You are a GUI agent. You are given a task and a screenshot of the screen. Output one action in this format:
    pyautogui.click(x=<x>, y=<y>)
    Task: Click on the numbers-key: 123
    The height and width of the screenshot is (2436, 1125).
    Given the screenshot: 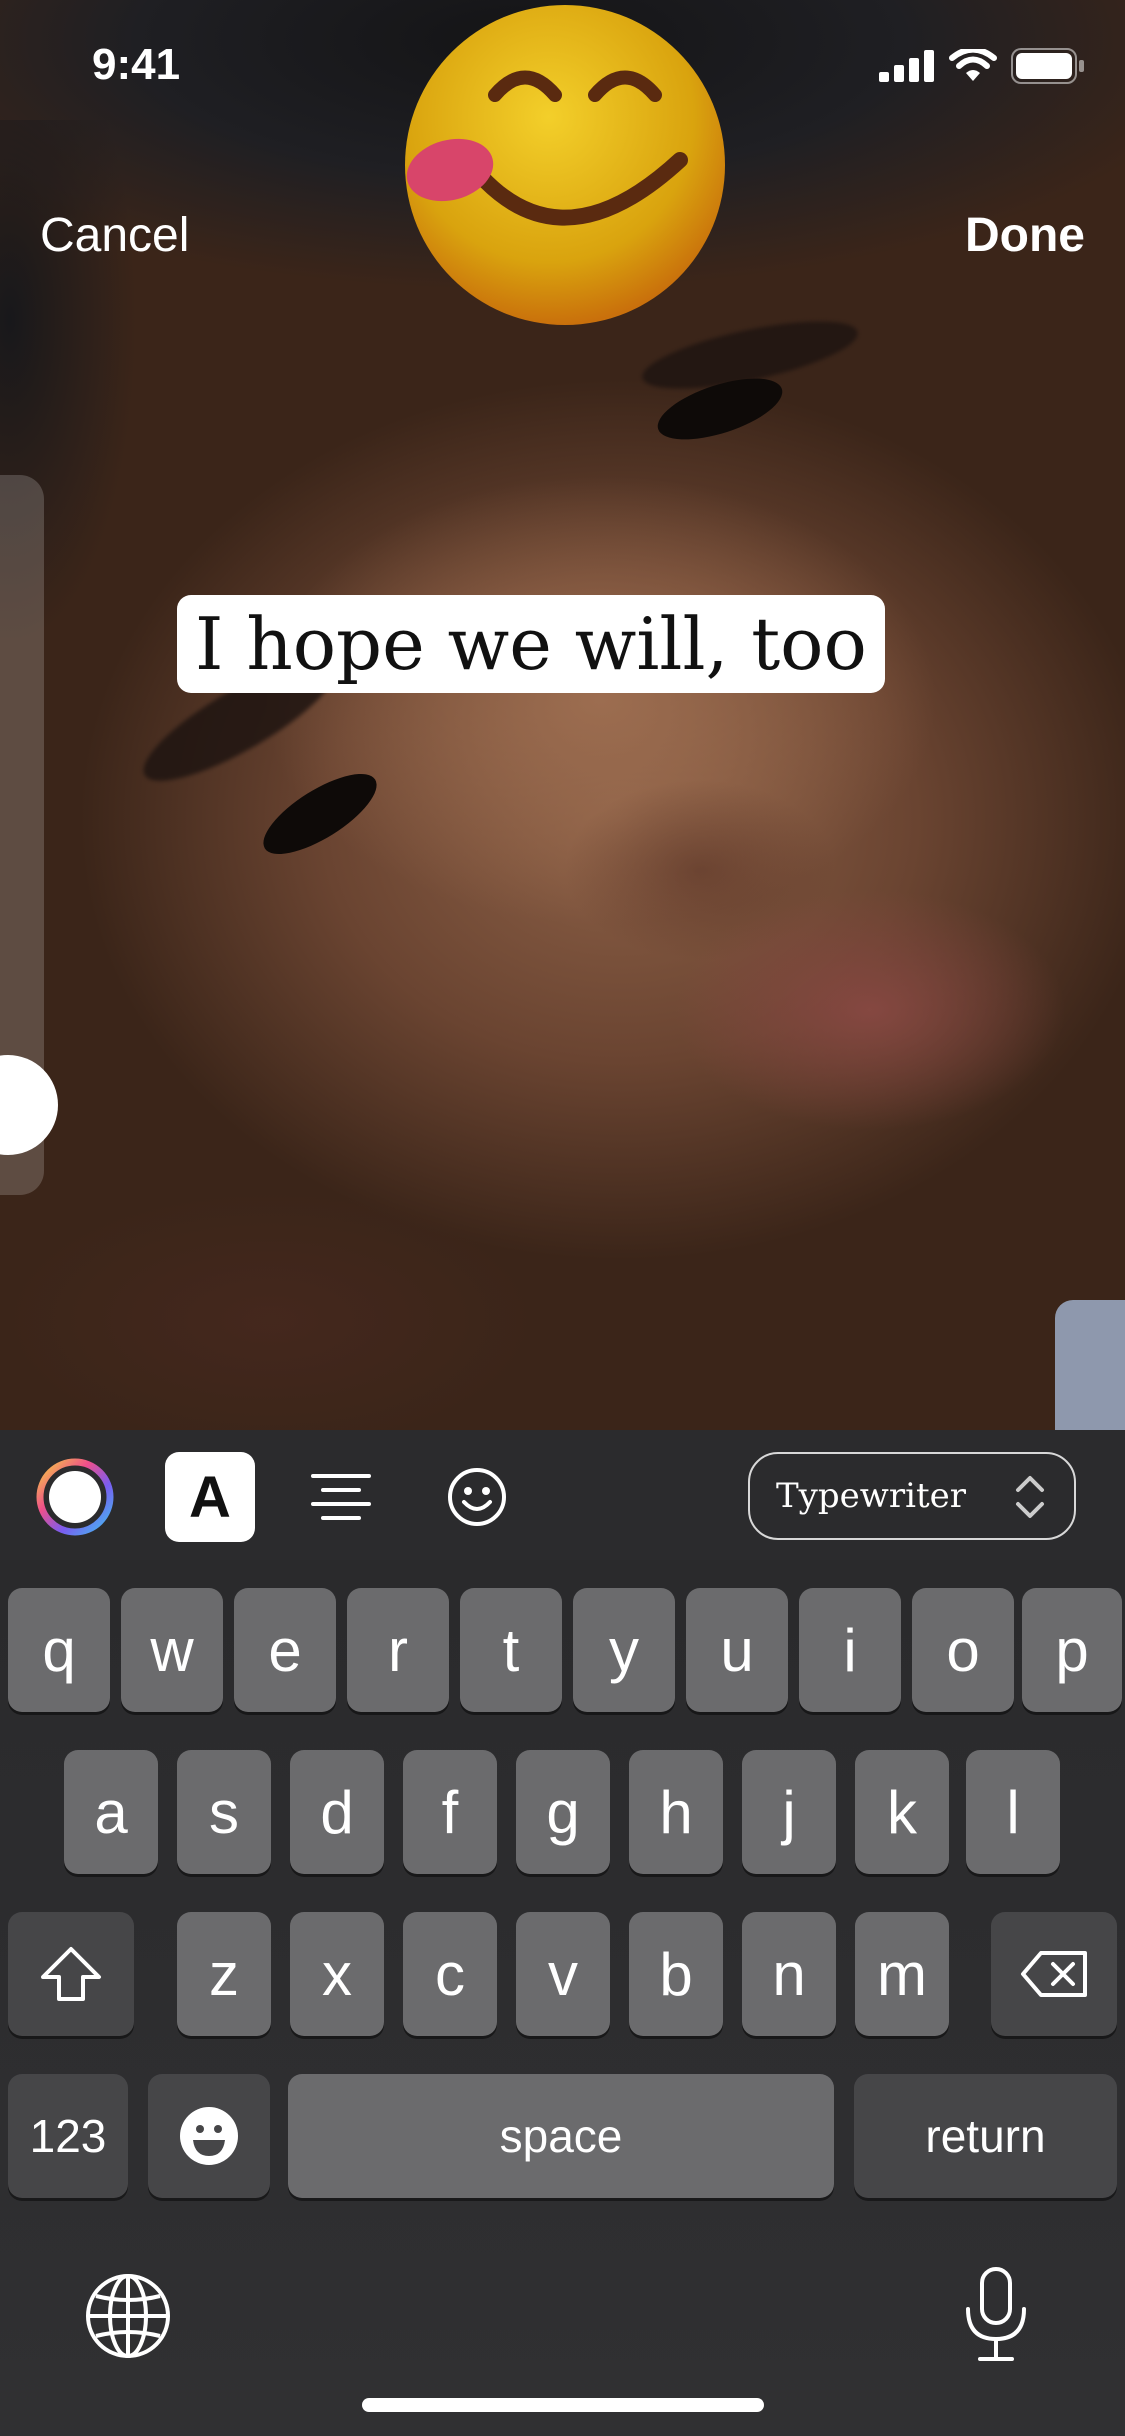 What is the action you would take?
    pyautogui.click(x=68, y=2136)
    